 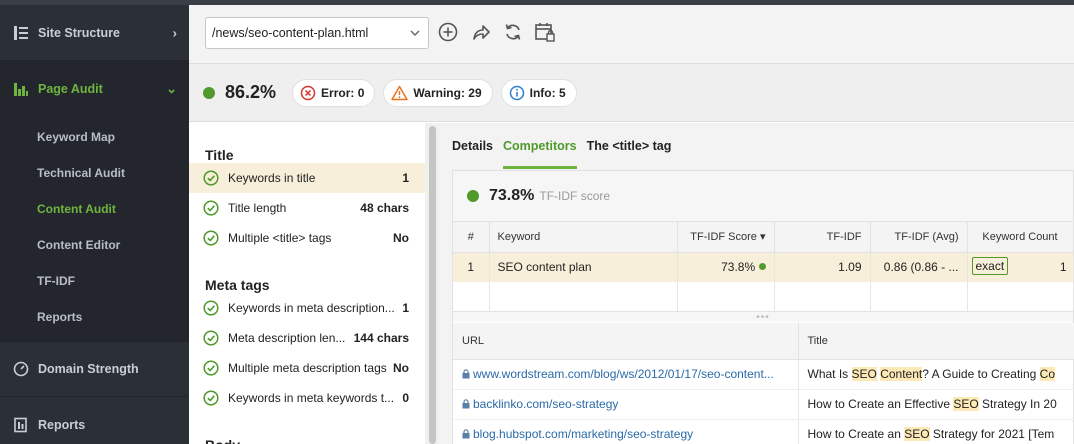 I want to click on title-text: How to Create an Effective, so click(x=880, y=404).